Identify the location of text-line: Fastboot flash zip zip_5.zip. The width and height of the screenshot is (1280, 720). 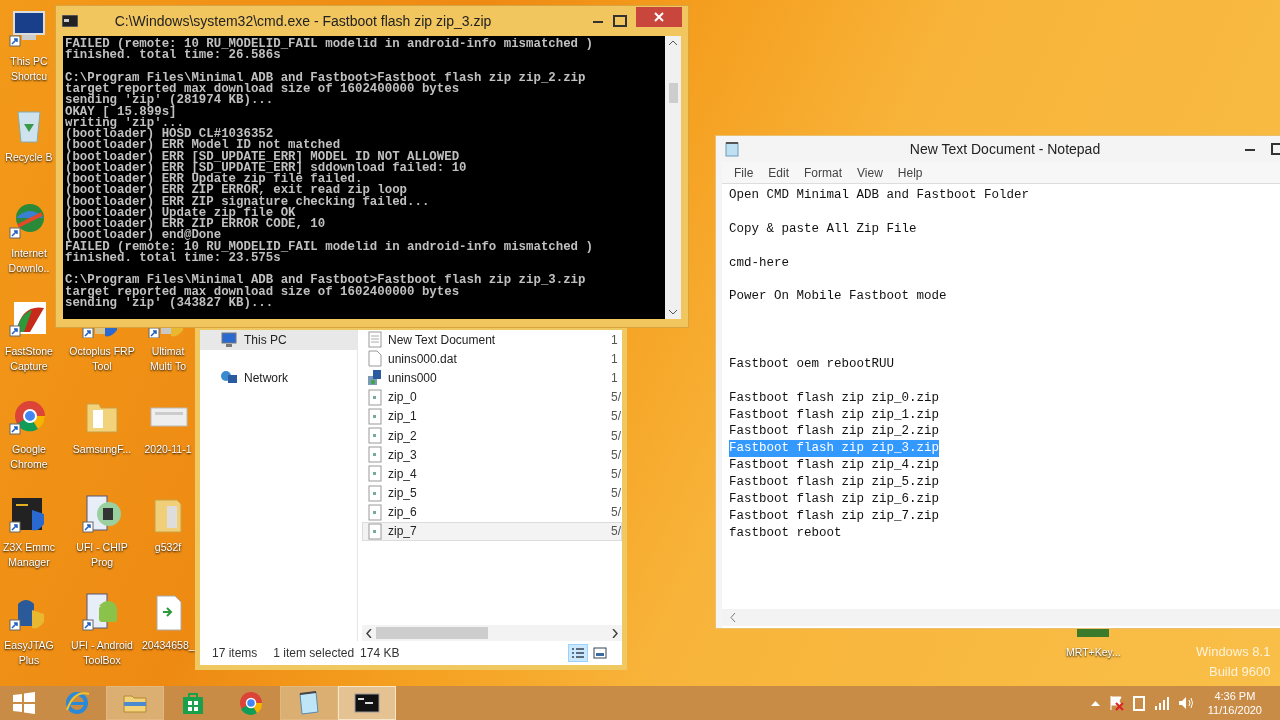
(834, 483).